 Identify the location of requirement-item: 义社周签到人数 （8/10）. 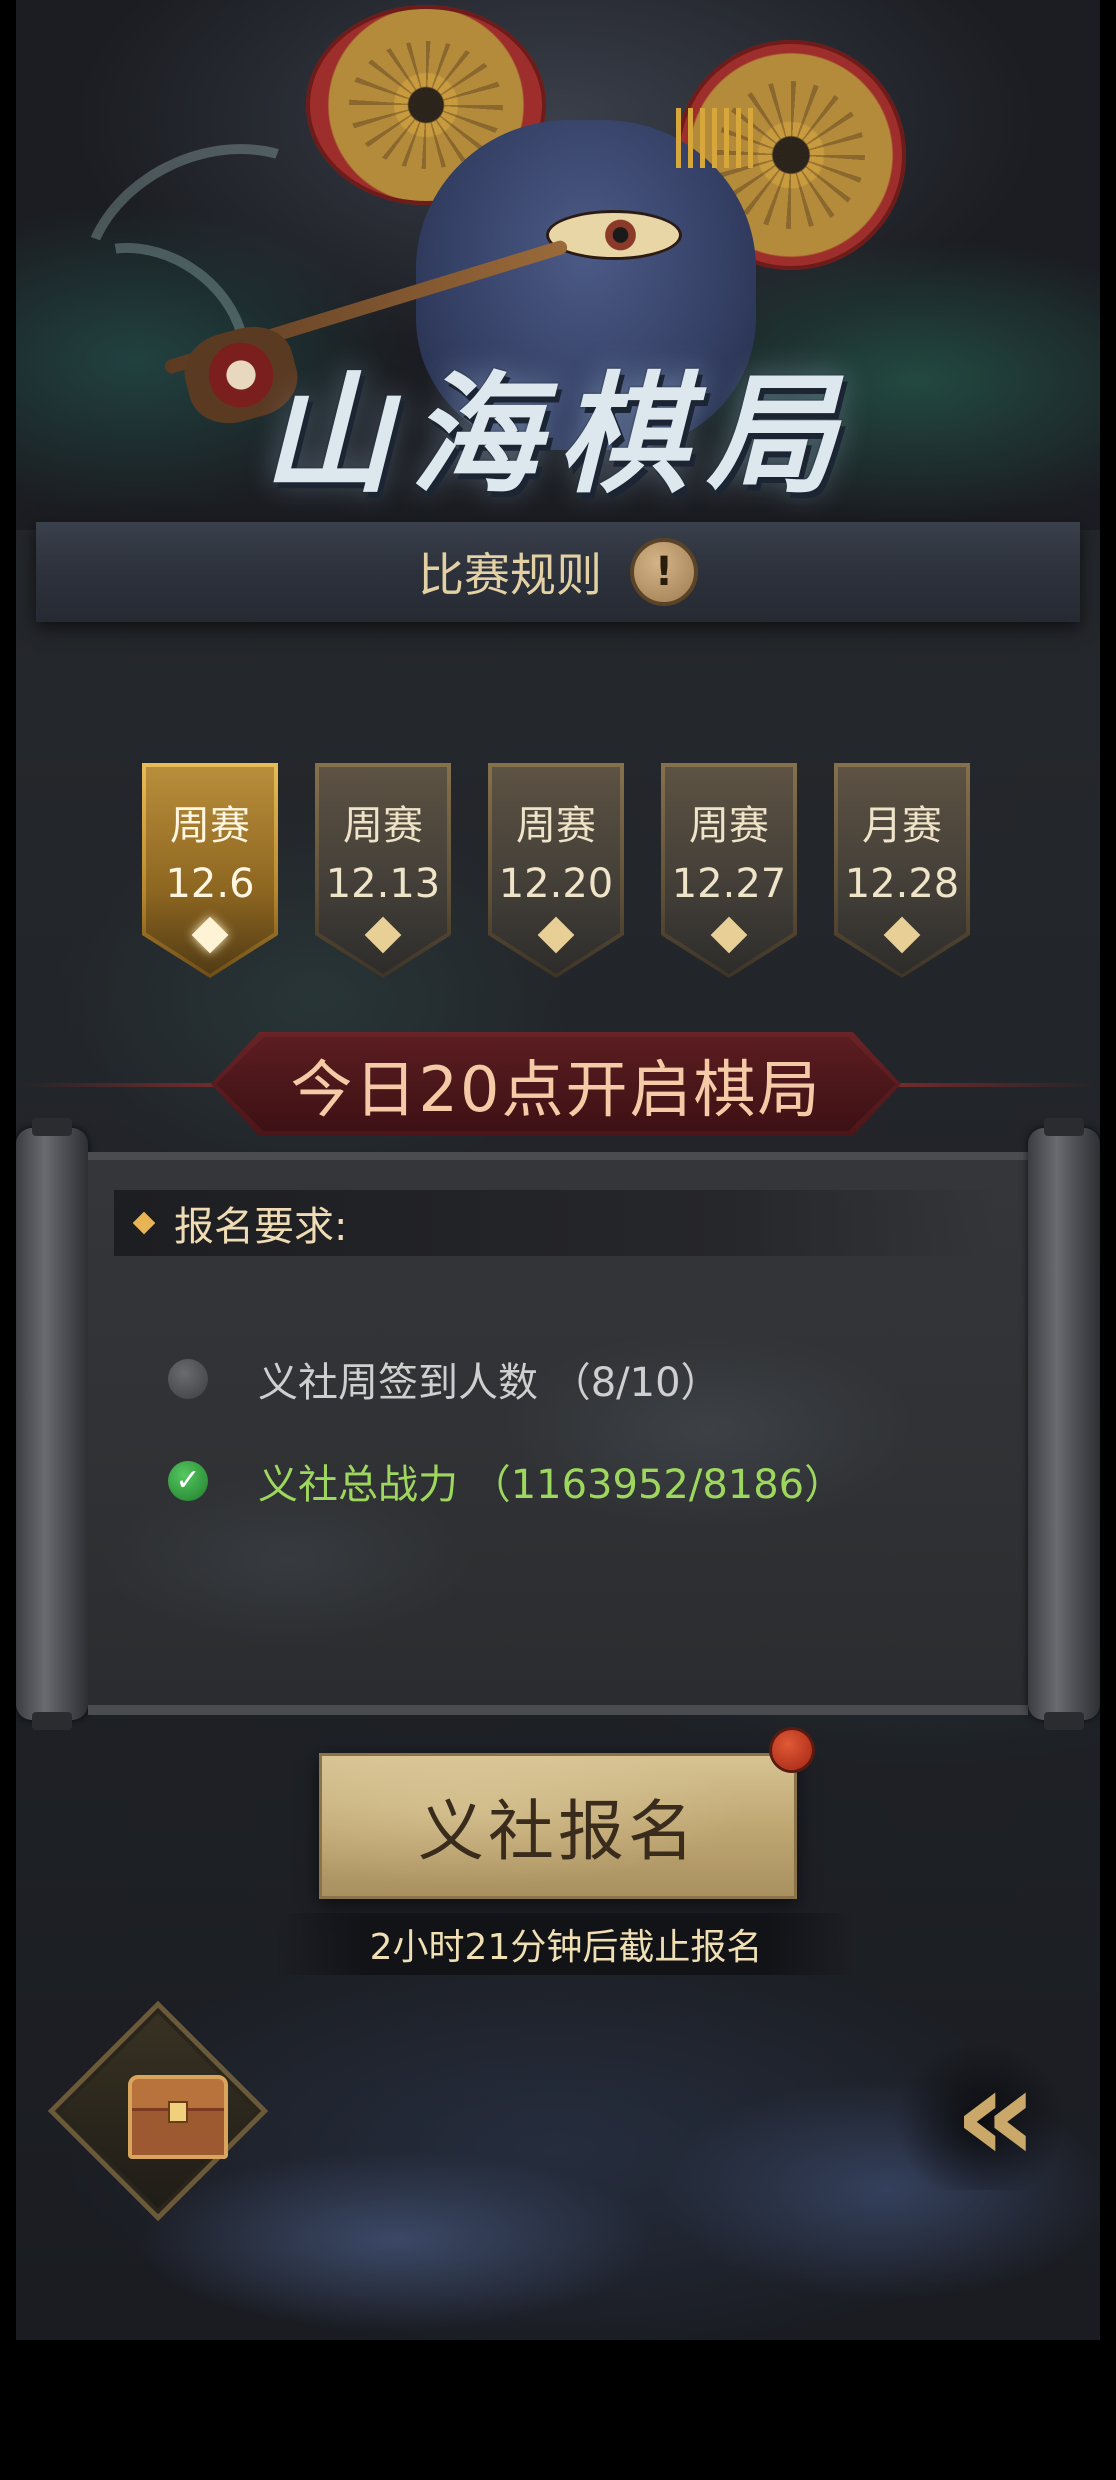
(444, 1379).